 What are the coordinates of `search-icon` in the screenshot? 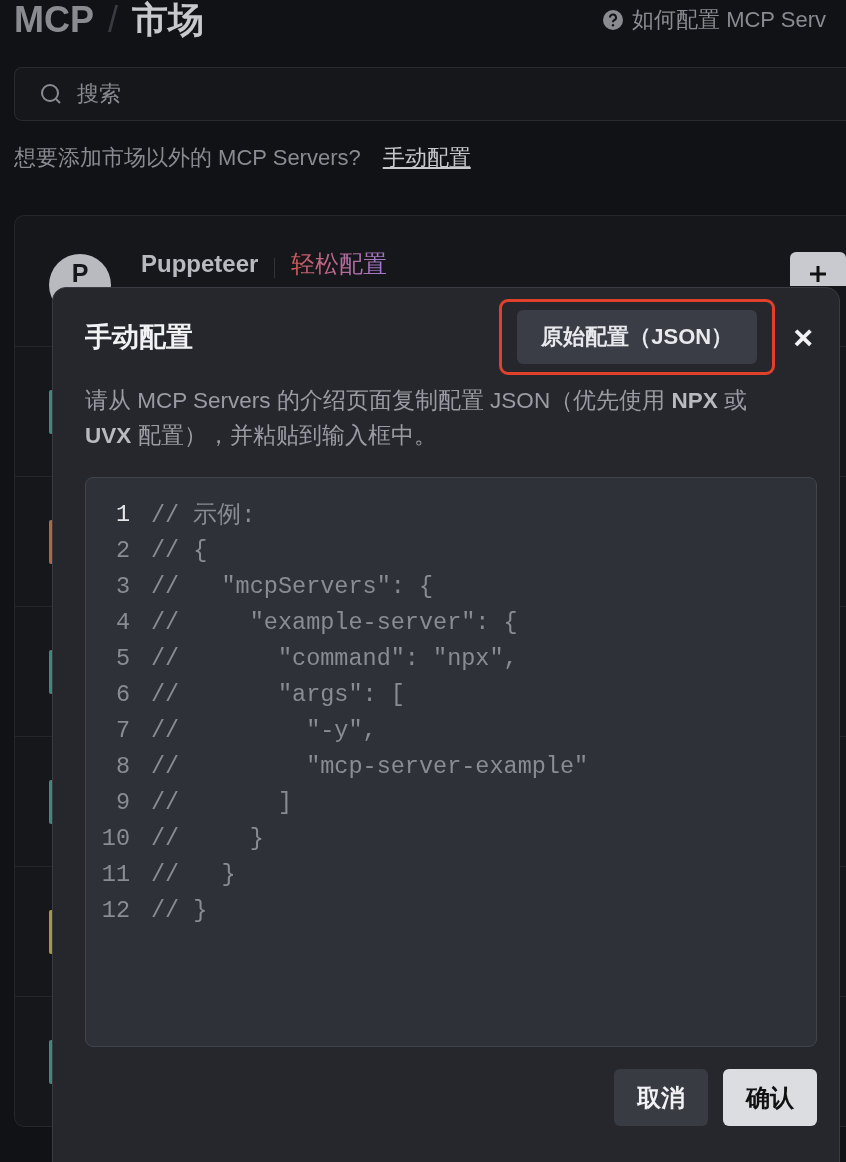 It's located at (51, 94).